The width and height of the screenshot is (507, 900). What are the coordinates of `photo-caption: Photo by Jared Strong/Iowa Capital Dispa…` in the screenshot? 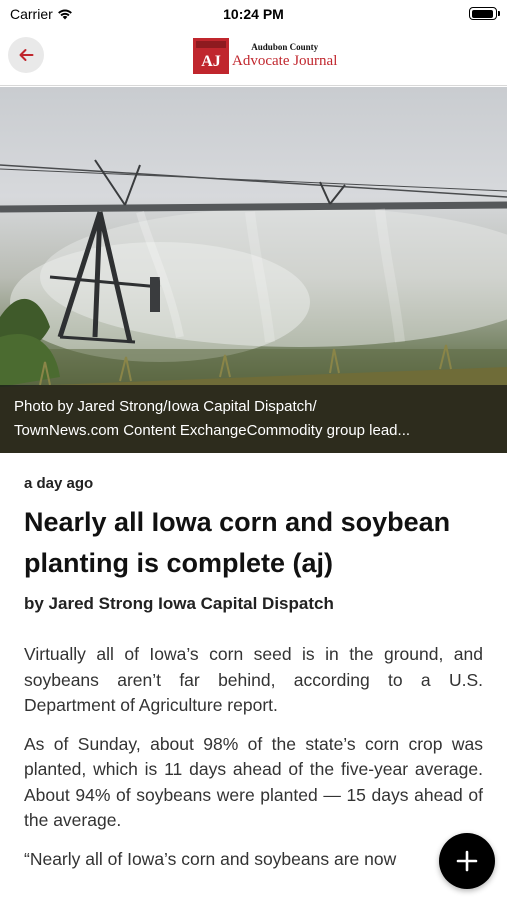 It's located at (253, 419).